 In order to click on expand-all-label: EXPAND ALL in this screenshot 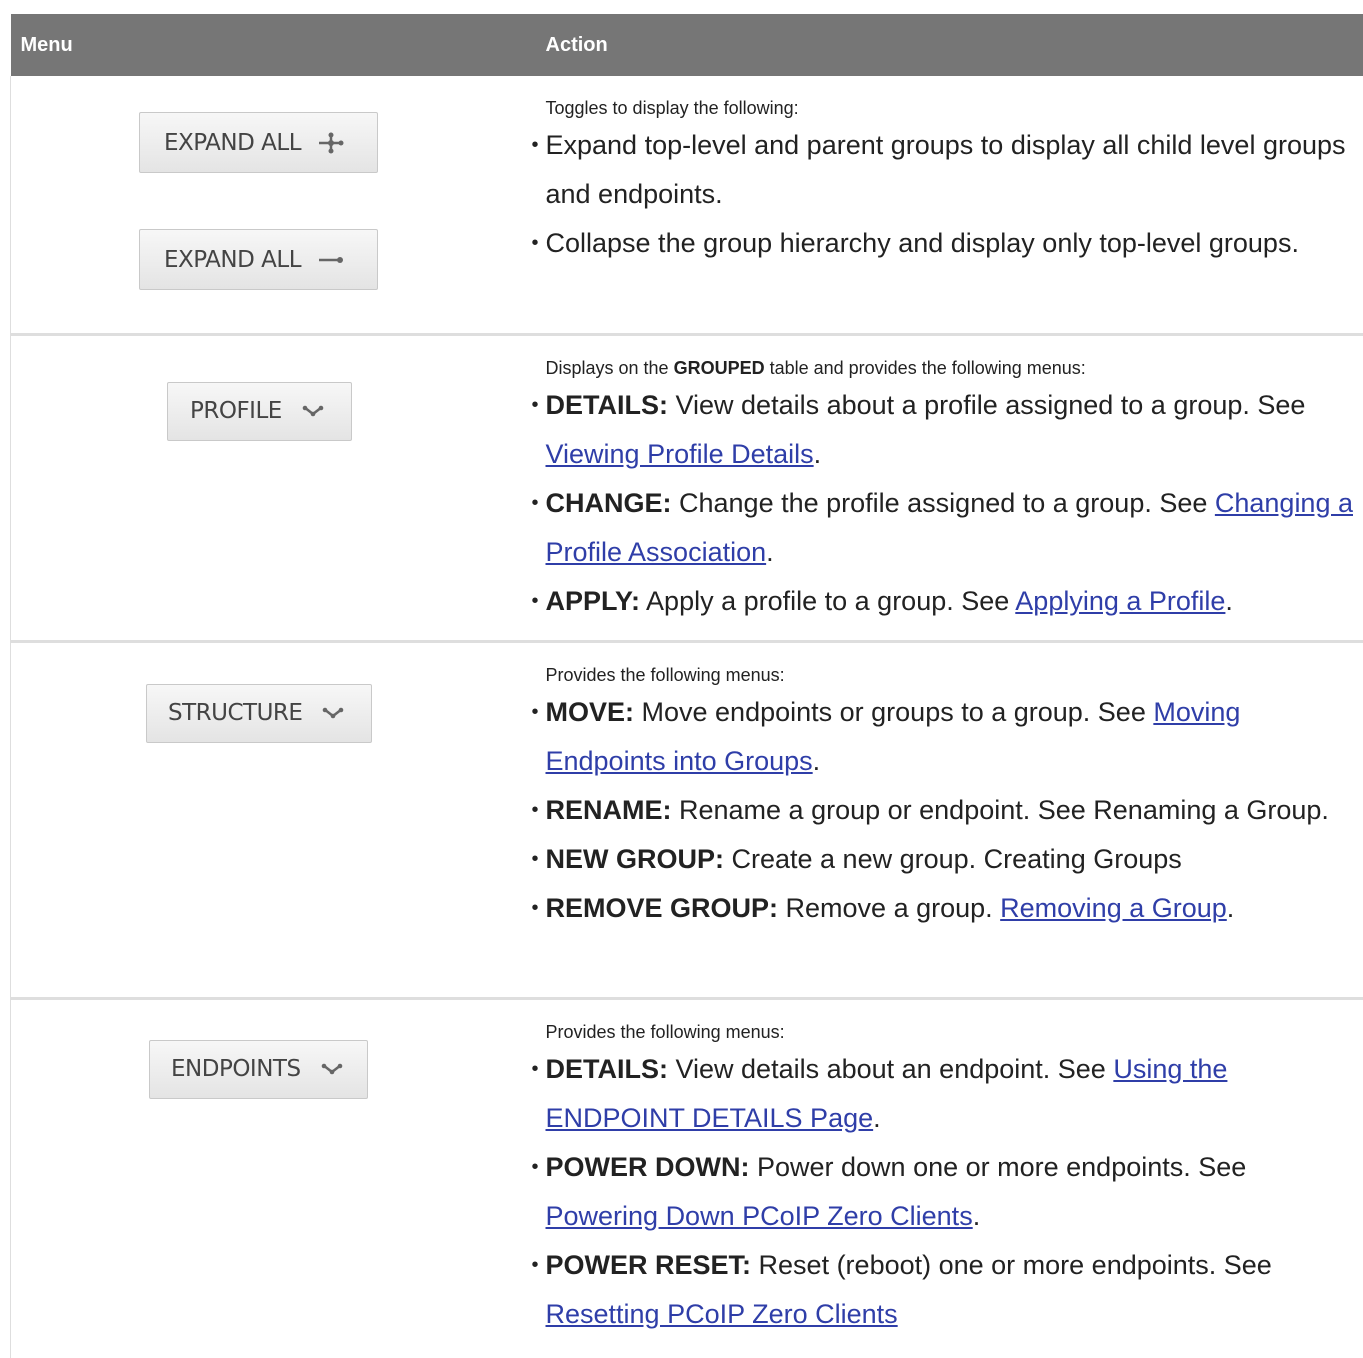, I will do `click(232, 143)`.